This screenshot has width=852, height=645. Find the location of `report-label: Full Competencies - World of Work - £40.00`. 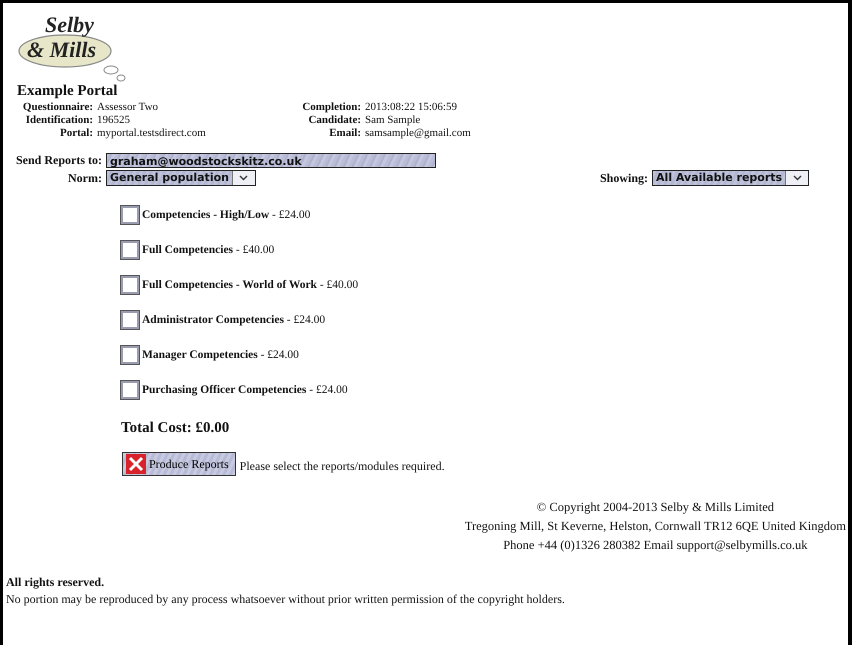

report-label: Full Competencies - World of Work - £40.00 is located at coordinates (250, 285).